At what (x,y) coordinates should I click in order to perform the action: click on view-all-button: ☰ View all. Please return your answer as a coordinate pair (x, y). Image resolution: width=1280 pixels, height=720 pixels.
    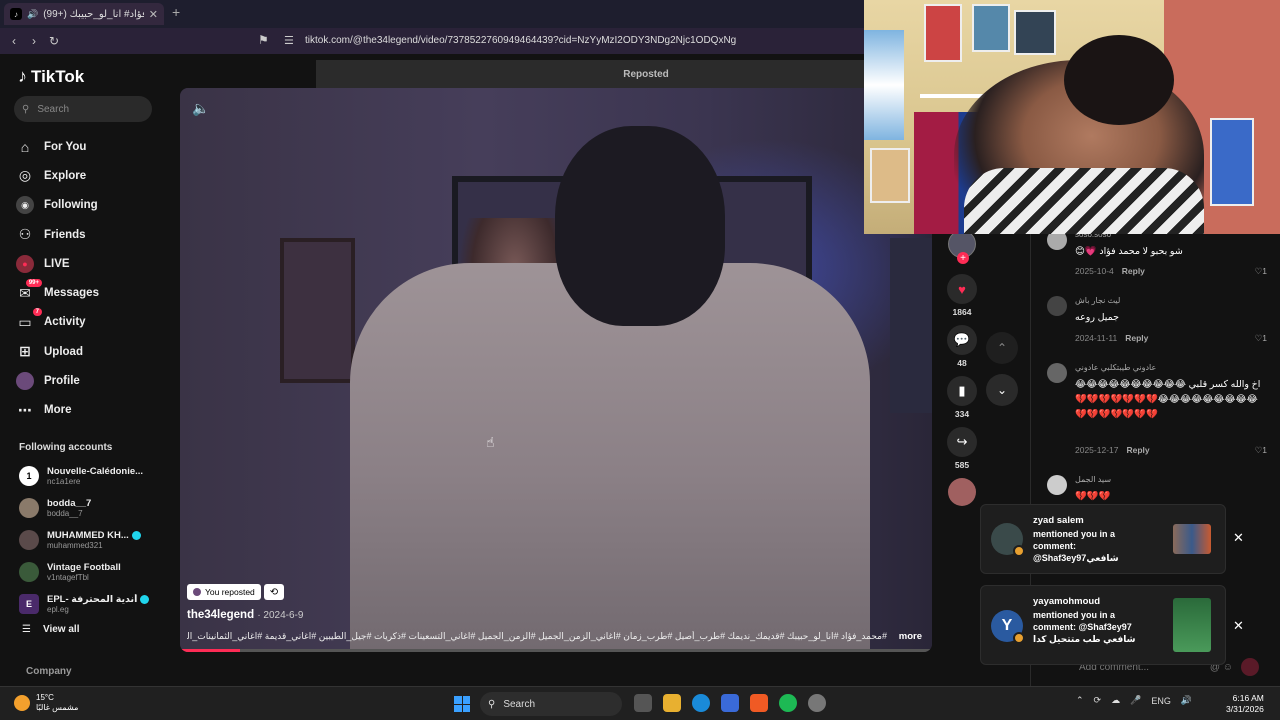
    Looking at the image, I should click on (50, 629).